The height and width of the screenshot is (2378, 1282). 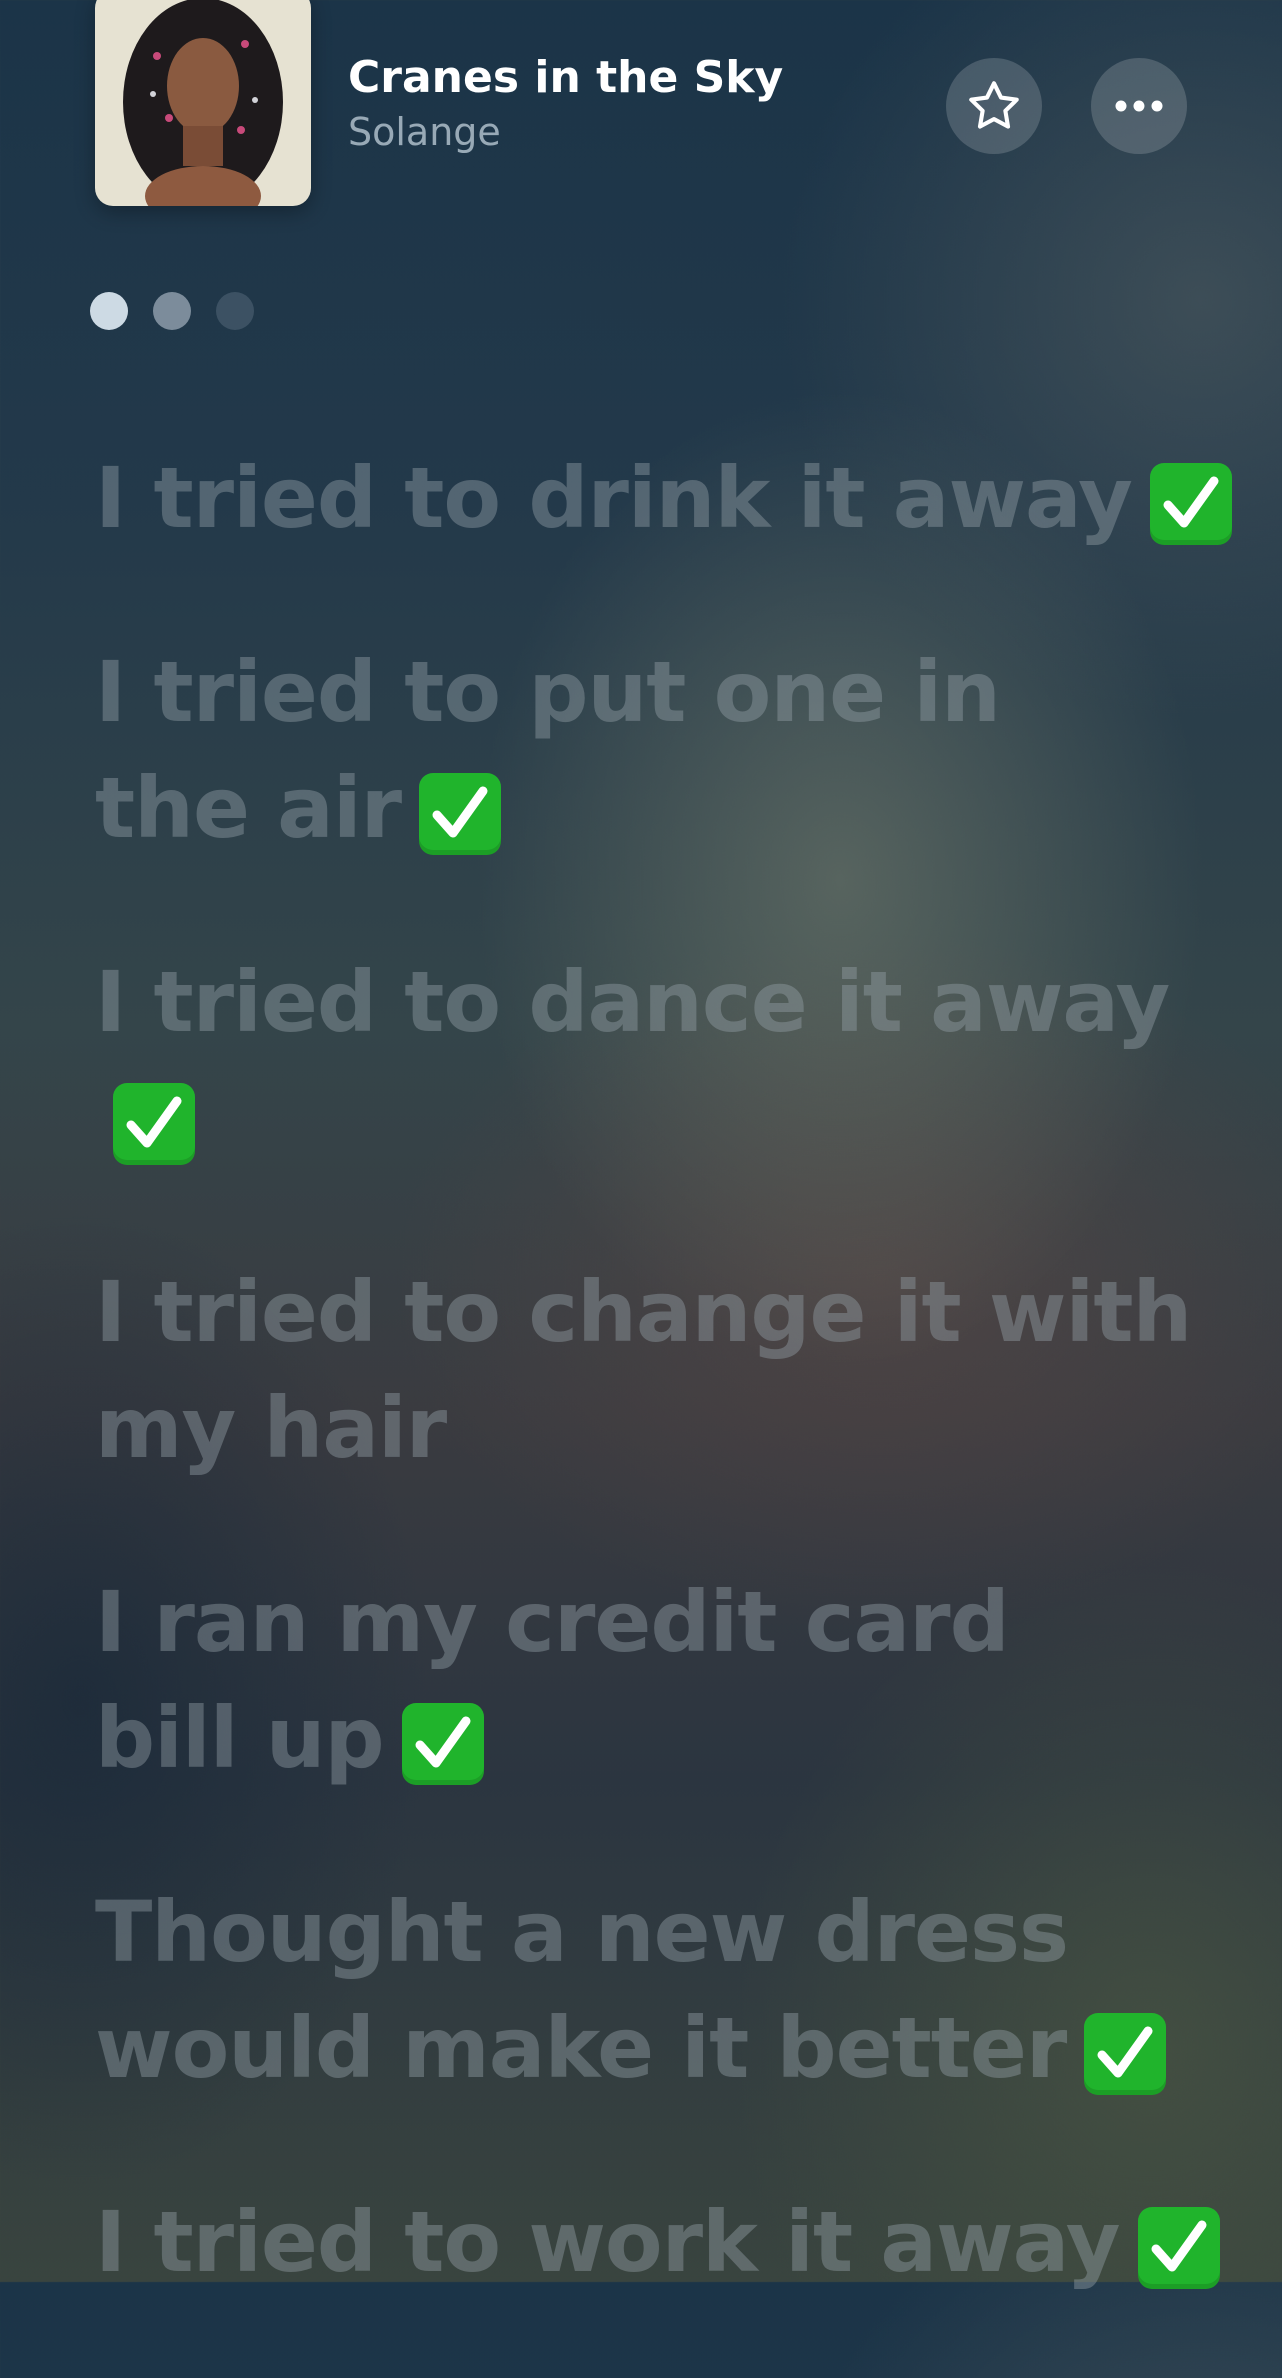 What do you see at coordinates (643, 1370) in the screenshot?
I see `lyric-text: I tried to change it with my hair` at bounding box center [643, 1370].